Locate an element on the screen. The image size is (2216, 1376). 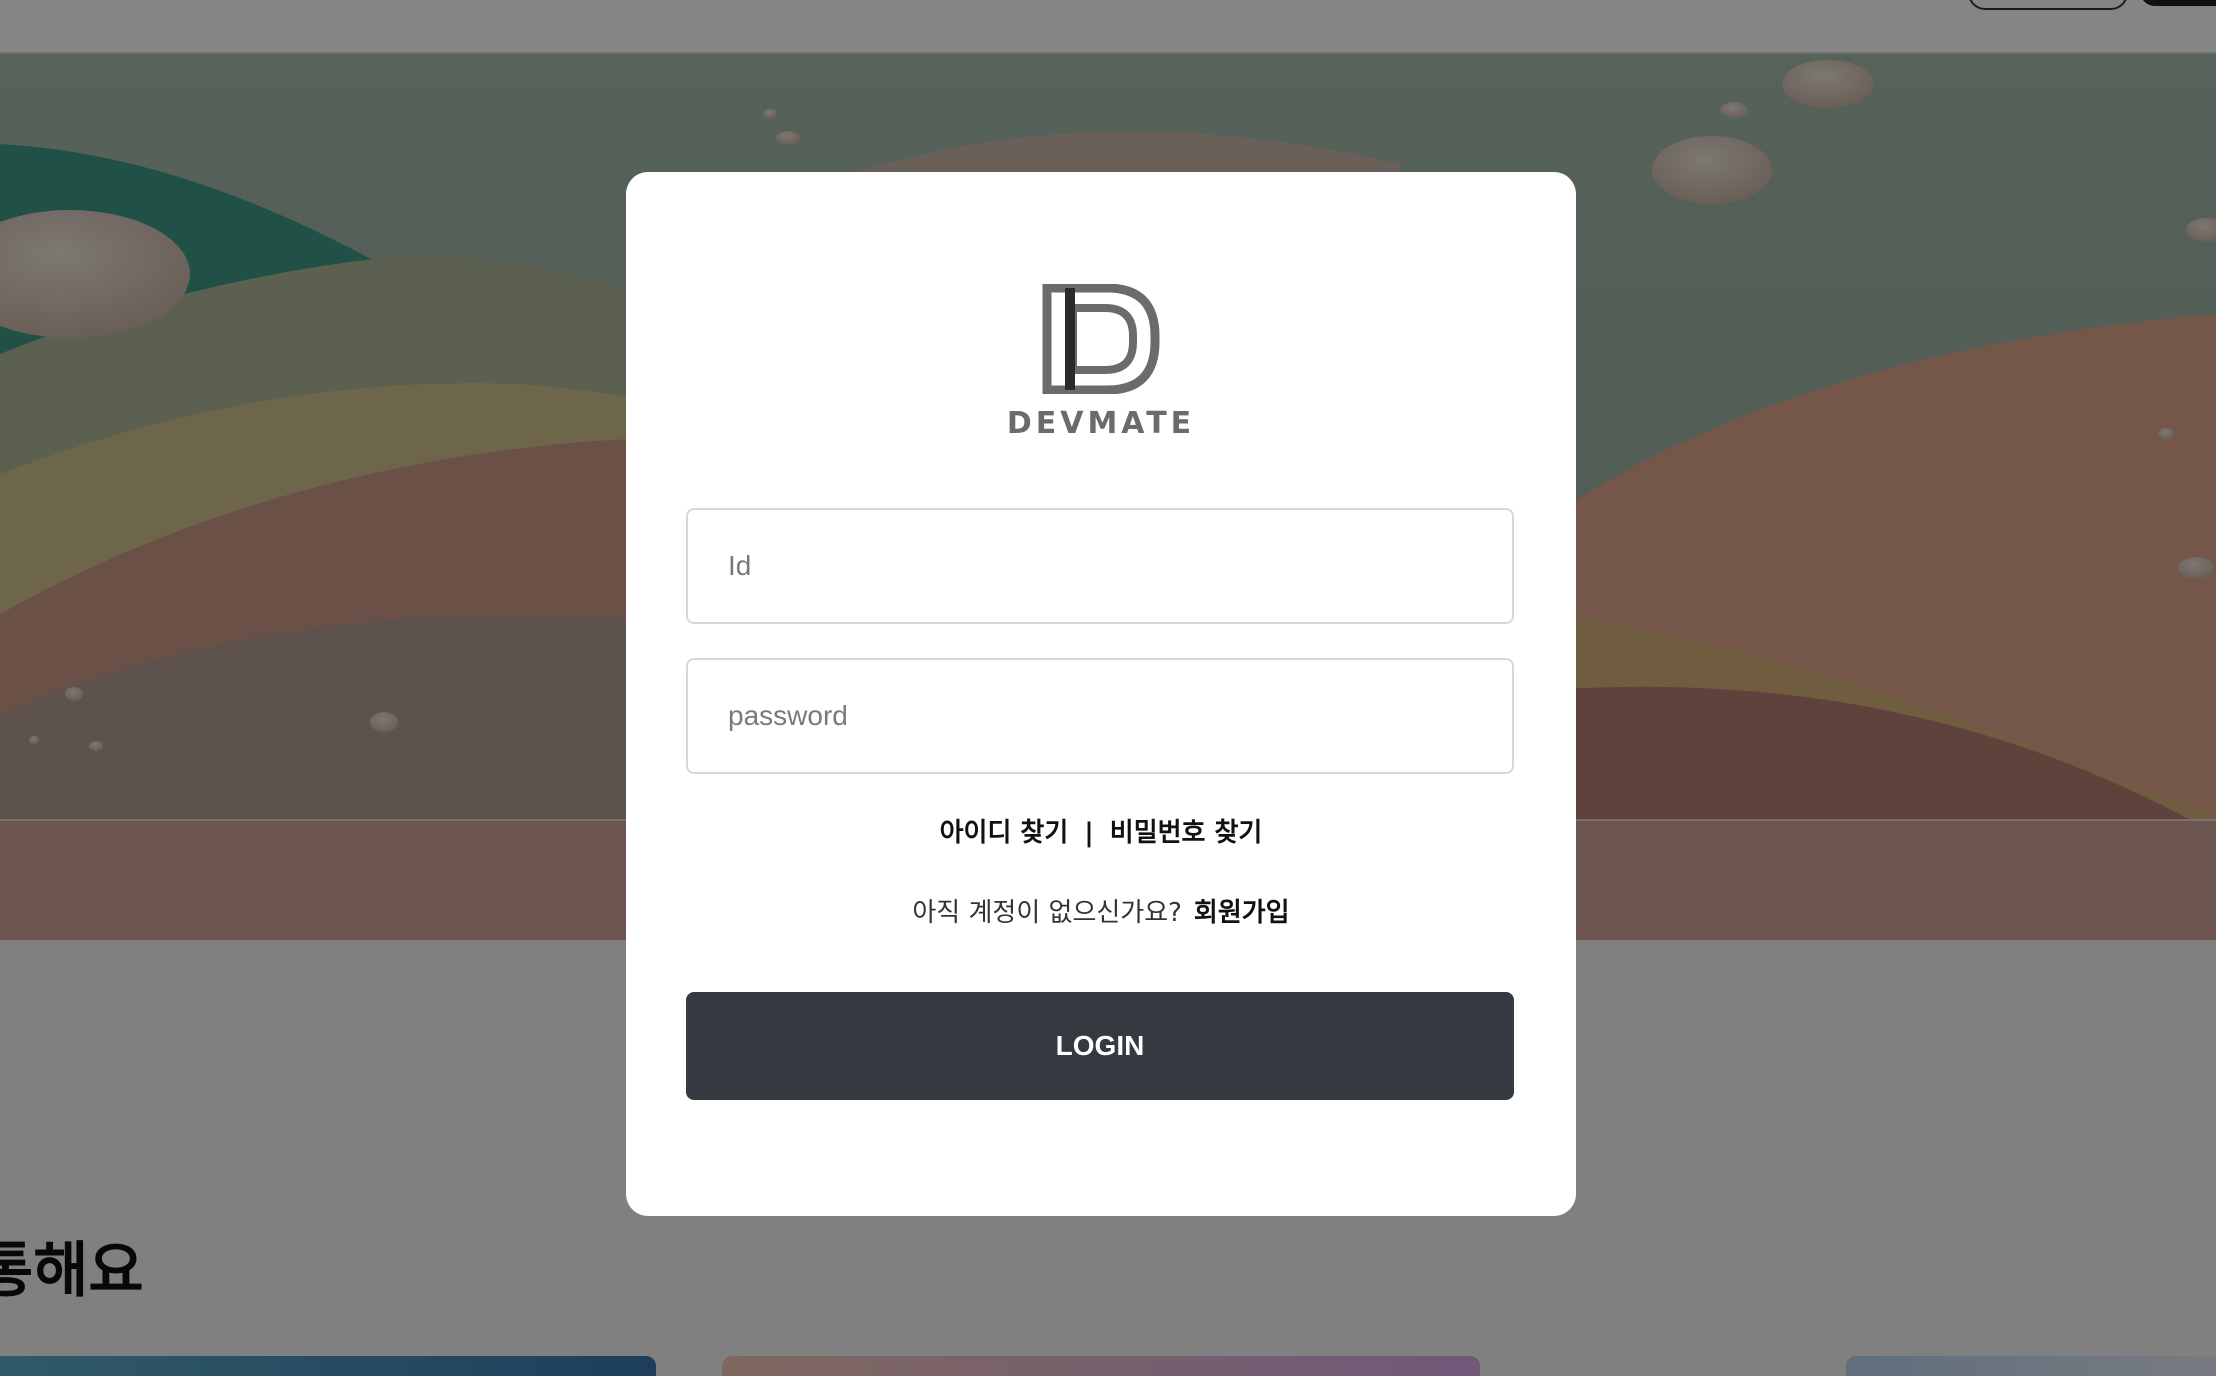
login-button: LOGIN is located at coordinates (1100, 1046).